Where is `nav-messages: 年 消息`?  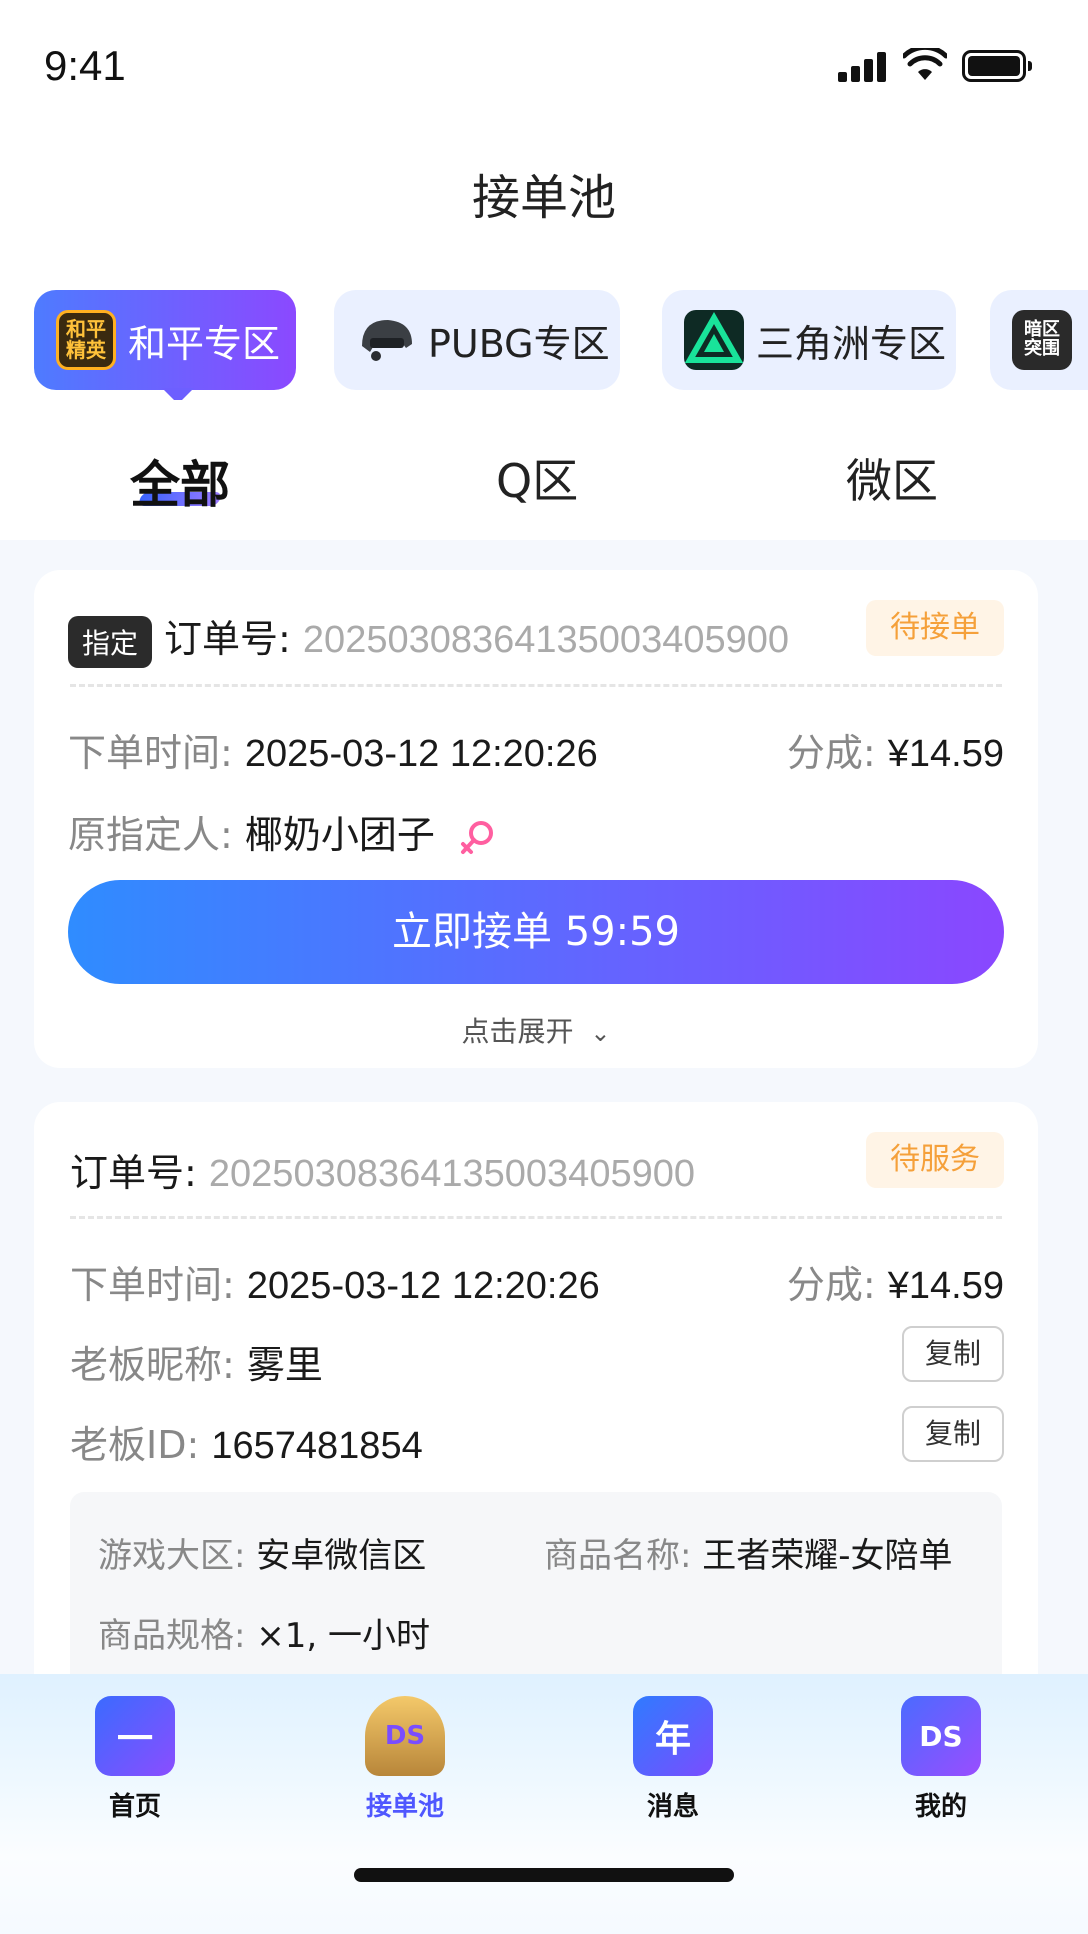
nav-messages: 年 消息 is located at coordinates (673, 1759).